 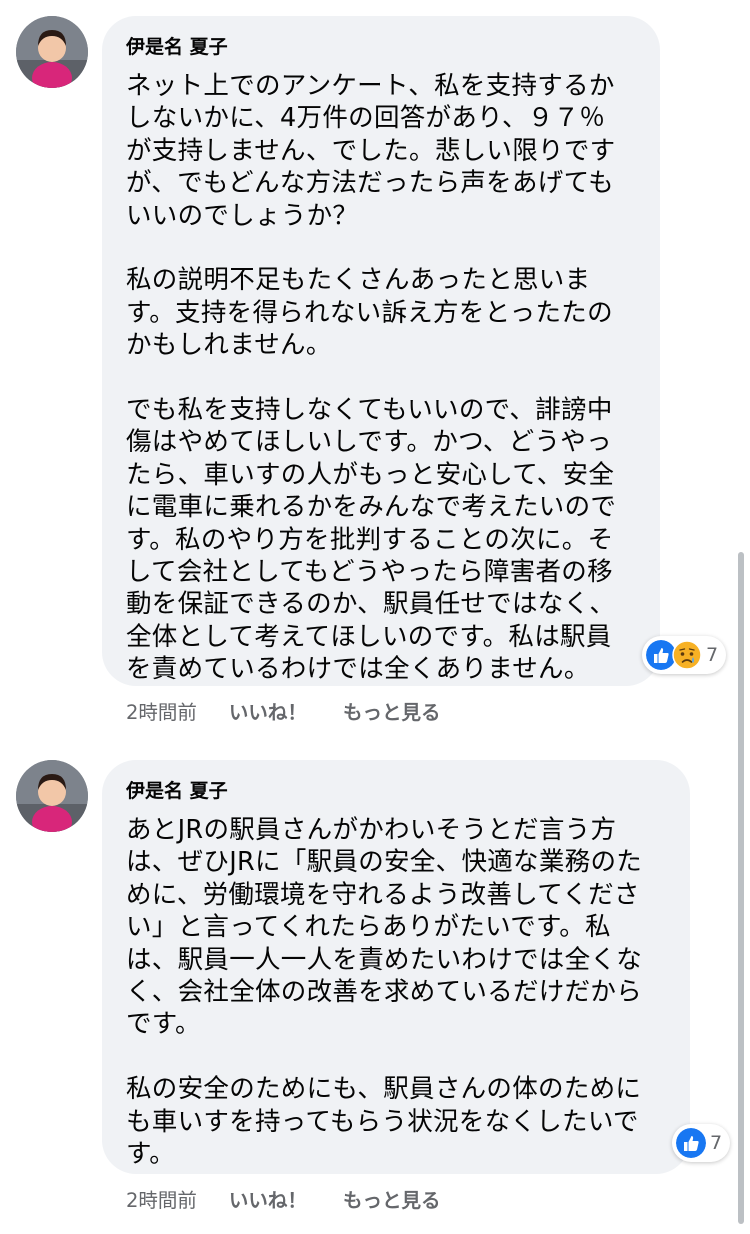 I want to click on comment-line: い」と言ってくれたらありがたいです。私, so click(x=368, y=927).